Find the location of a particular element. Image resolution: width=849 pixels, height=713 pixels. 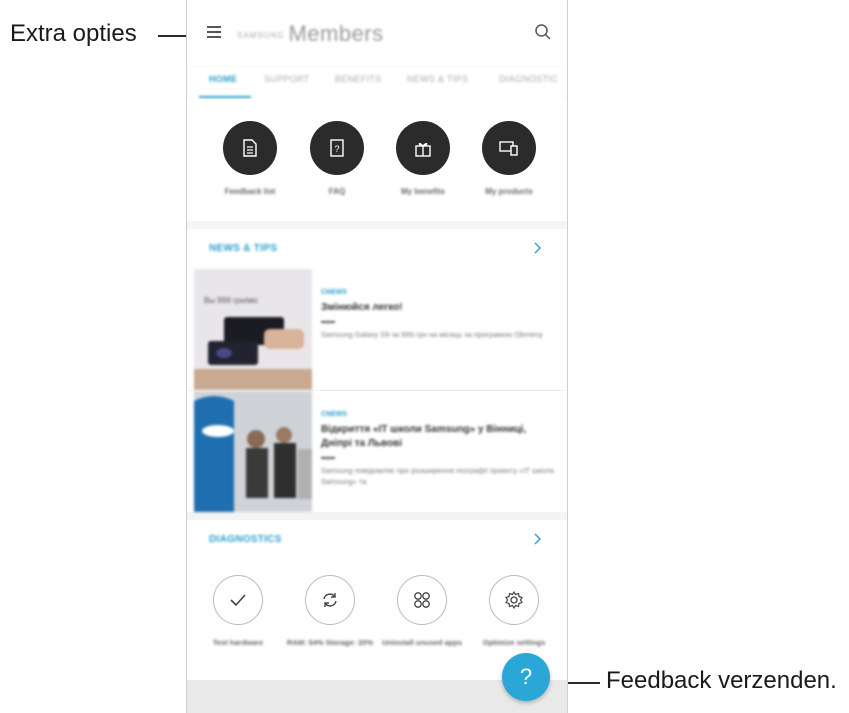

document-icon is located at coordinates (250, 148).